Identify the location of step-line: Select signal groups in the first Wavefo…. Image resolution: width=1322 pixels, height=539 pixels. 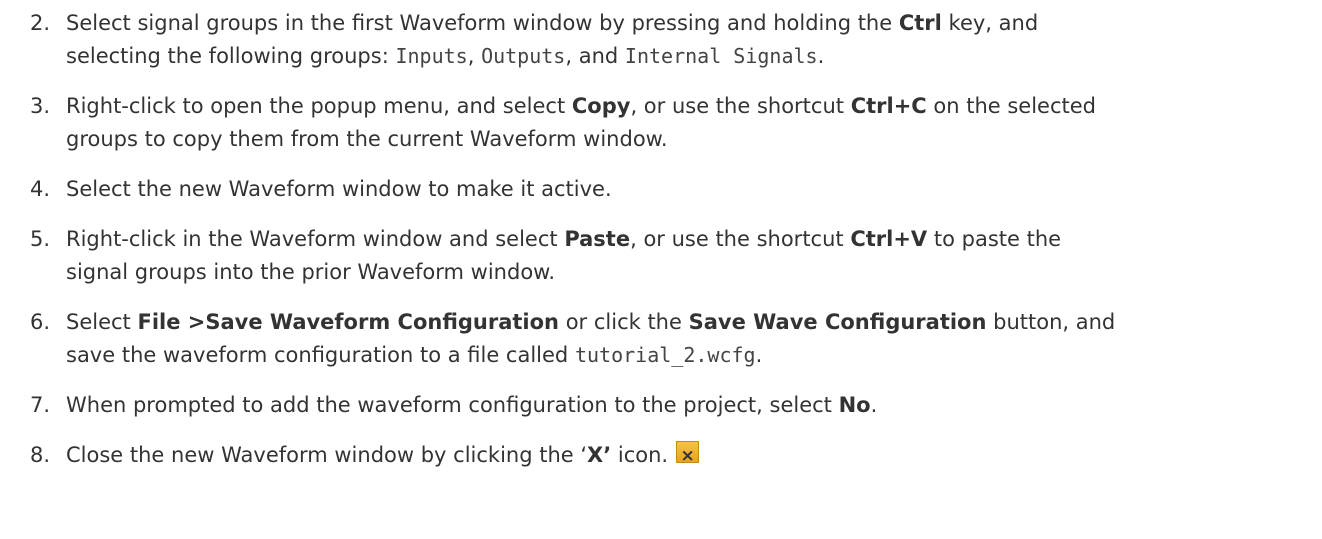
(688, 23).